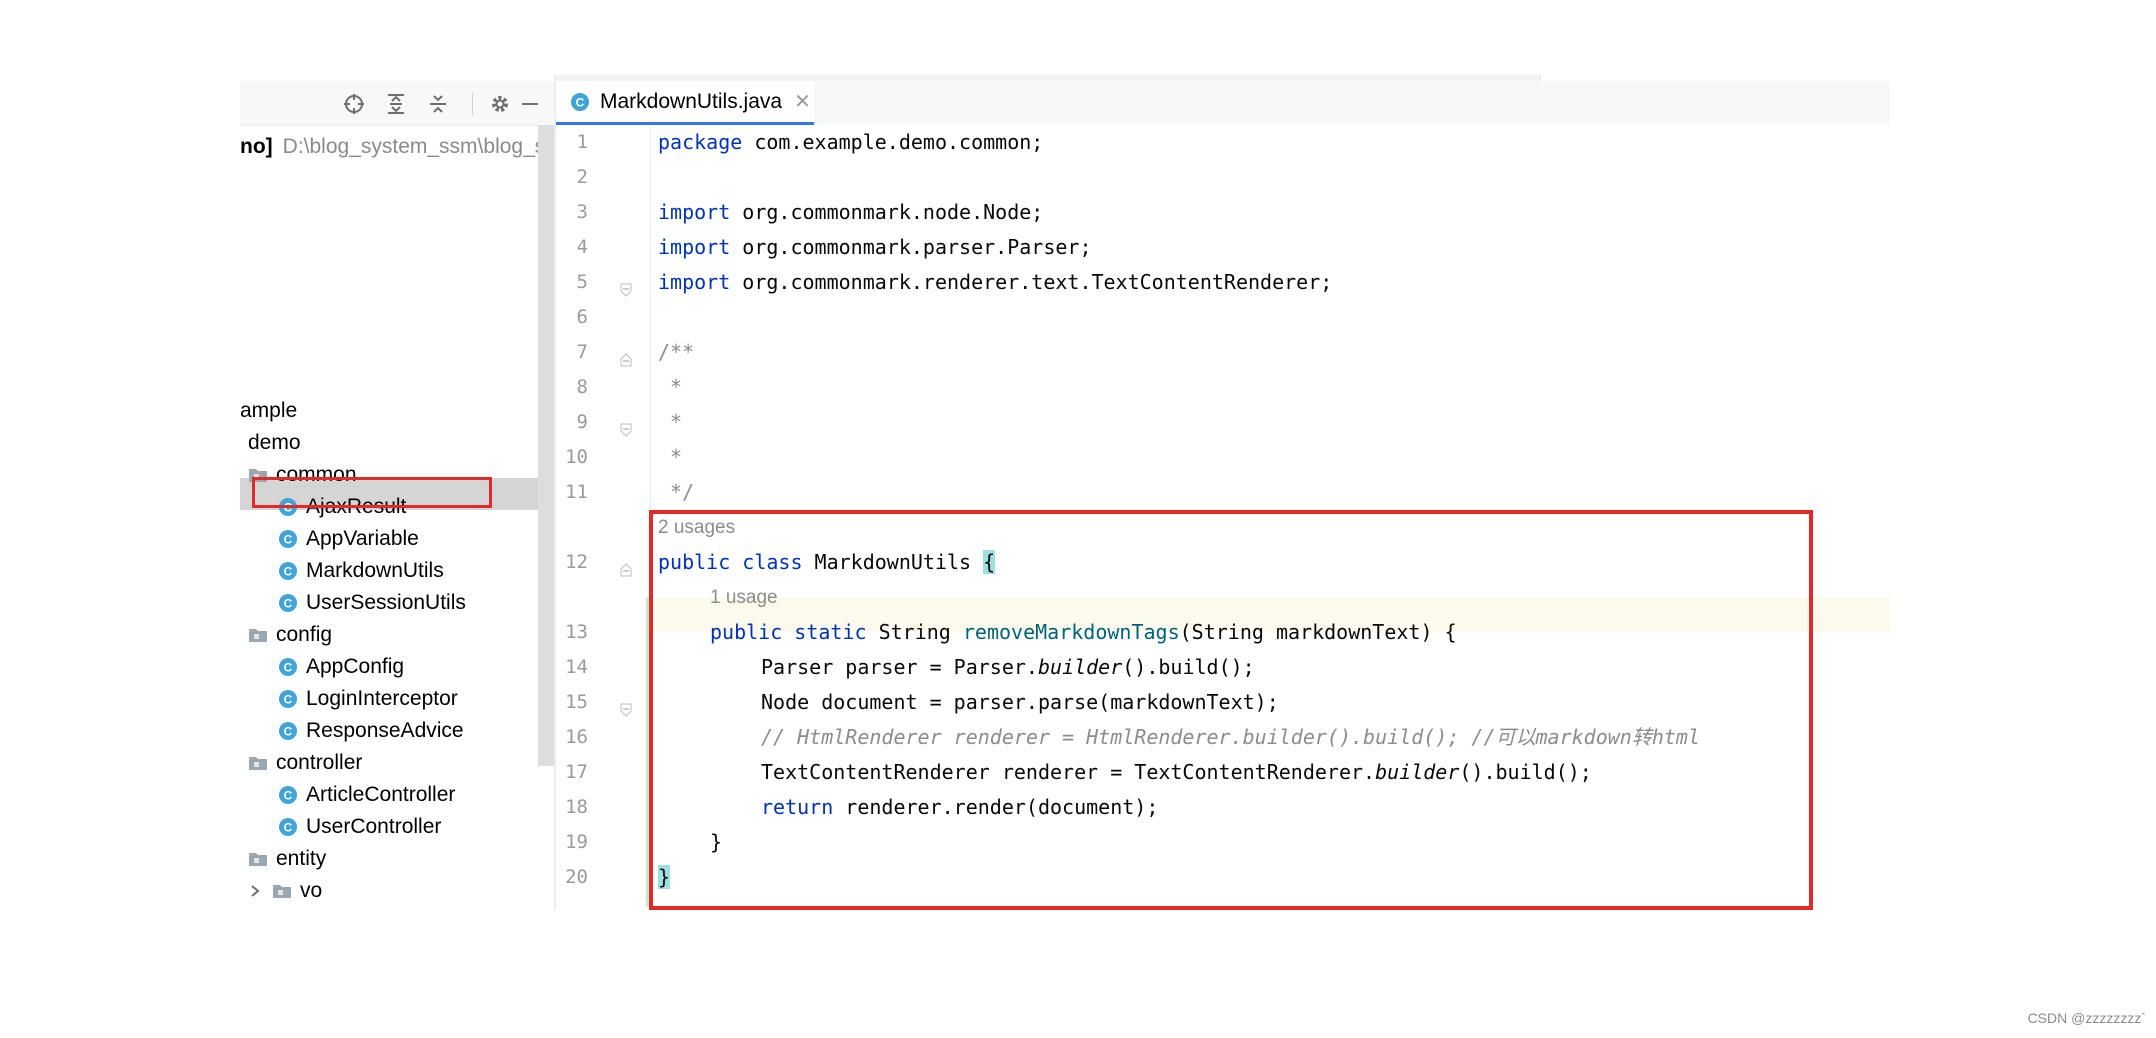 This screenshot has height=1038, width=2156. Describe the element at coordinates (362, 538) in the screenshot. I see `tree-item-label: AppVariable` at that location.